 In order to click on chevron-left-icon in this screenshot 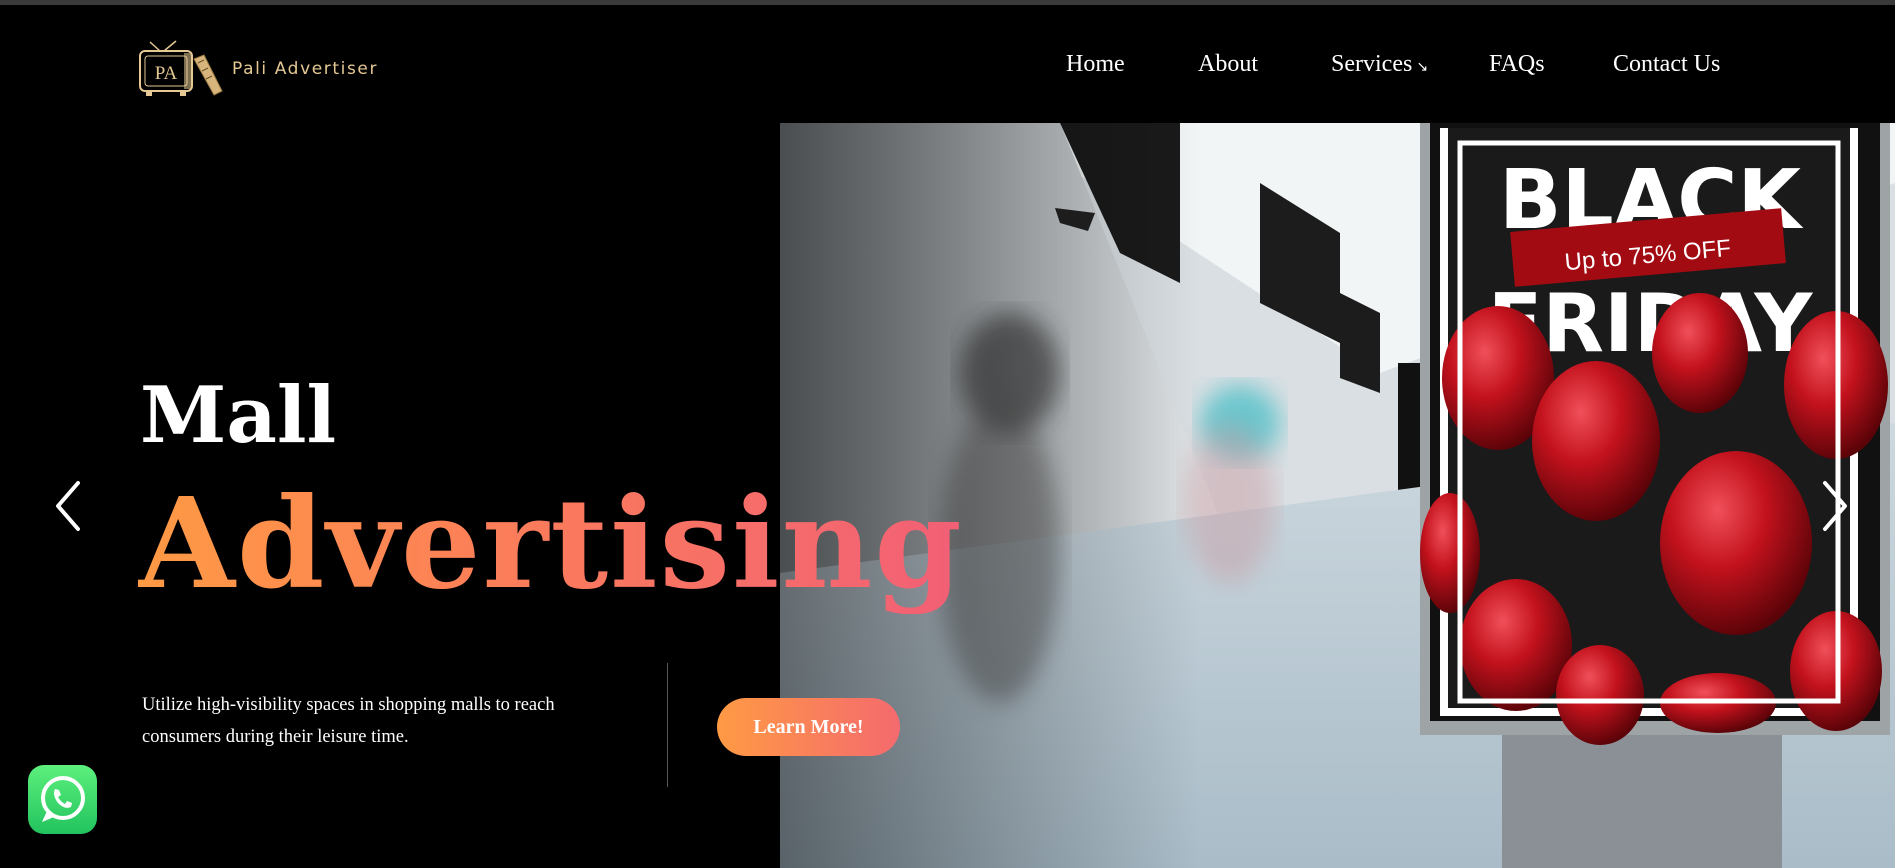, I will do `click(70, 506)`.